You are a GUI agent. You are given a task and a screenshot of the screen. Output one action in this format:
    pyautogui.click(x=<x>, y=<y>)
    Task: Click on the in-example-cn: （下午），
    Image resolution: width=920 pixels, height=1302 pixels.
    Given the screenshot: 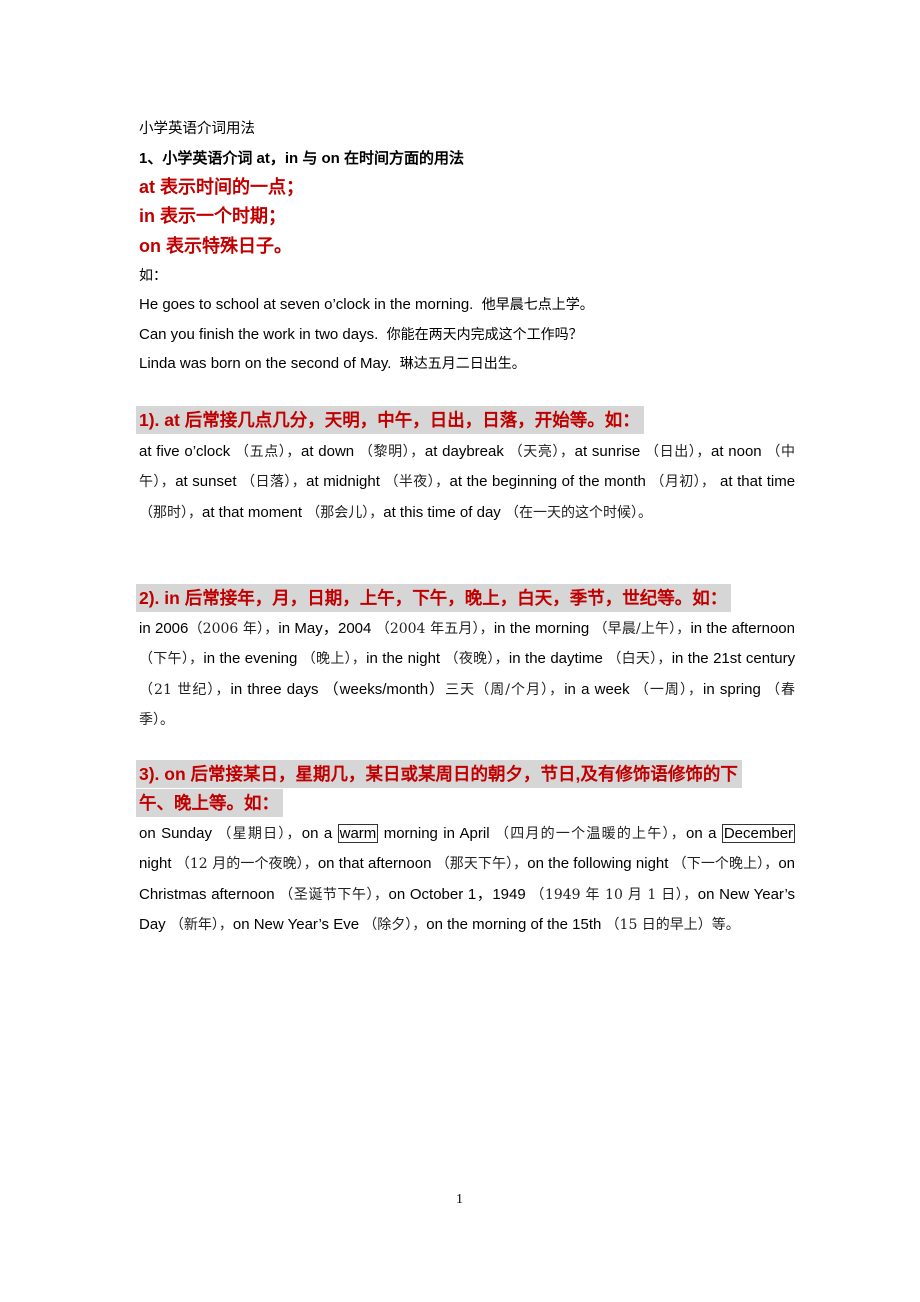 What is the action you would take?
    pyautogui.click(x=171, y=659)
    